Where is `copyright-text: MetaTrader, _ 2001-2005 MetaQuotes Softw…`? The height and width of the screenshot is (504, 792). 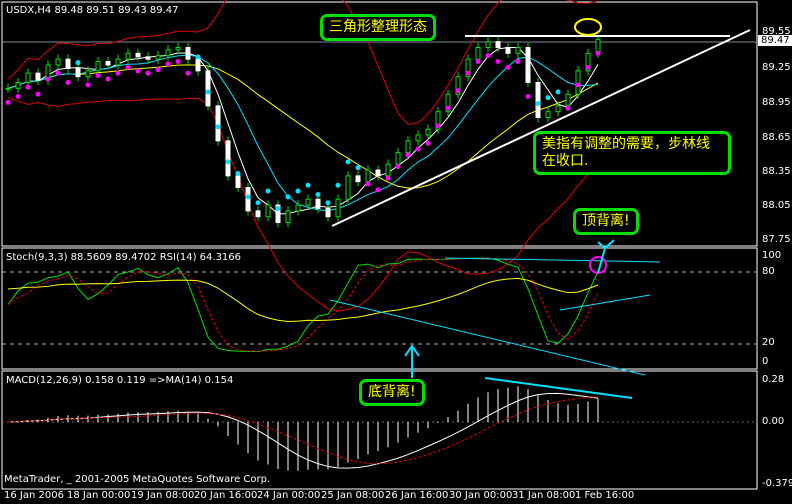
copyright-text: MetaTrader, _ 2001-2005 MetaQuotes Softw… is located at coordinates (137, 479).